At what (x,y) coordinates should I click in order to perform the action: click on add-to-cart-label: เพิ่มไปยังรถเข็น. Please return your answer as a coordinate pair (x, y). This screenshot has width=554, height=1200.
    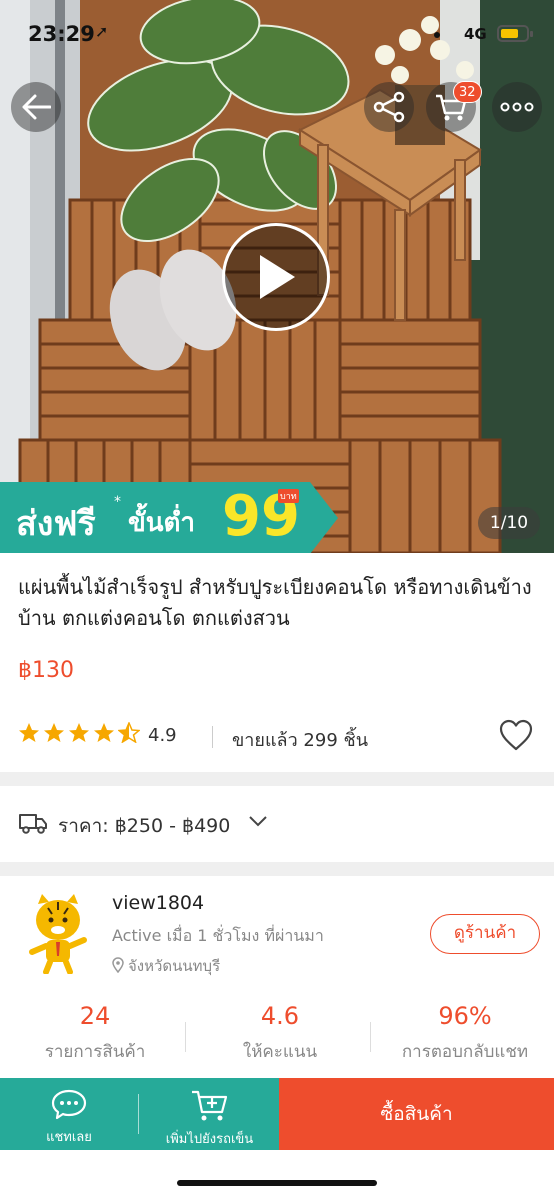
    Looking at the image, I should click on (209, 1139).